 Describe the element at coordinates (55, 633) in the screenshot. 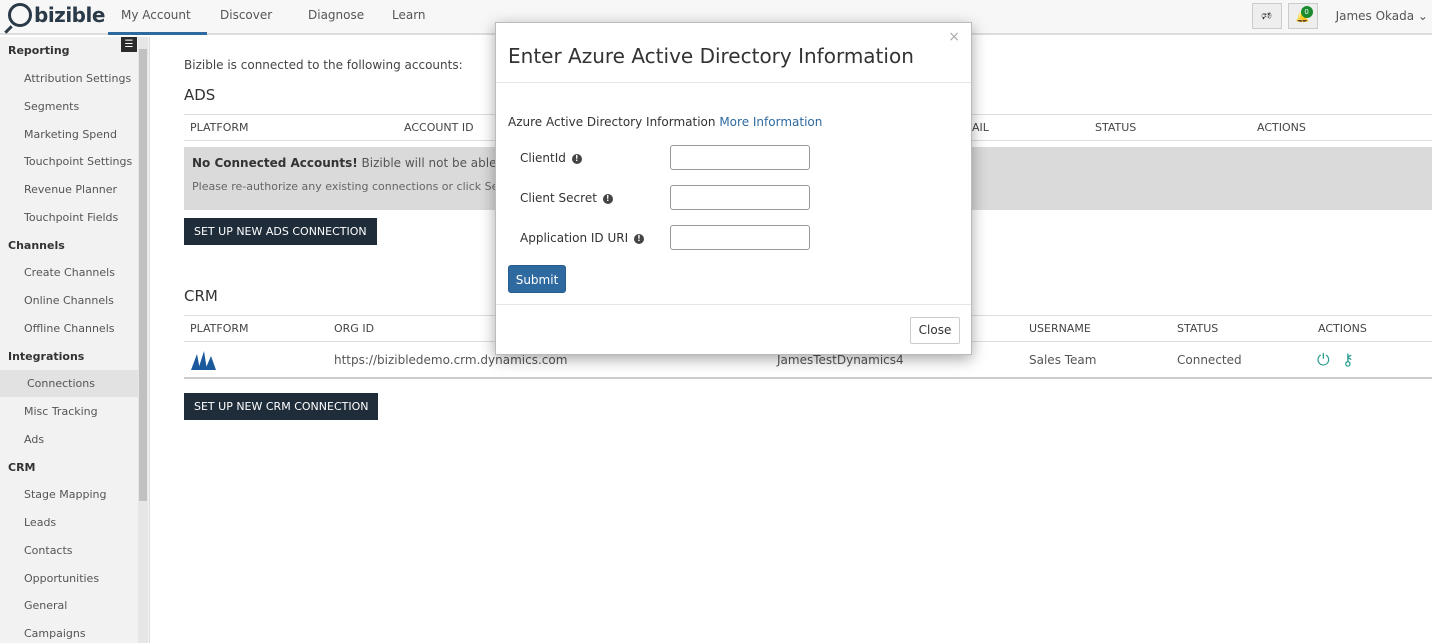

I see `sidebar-item-campaigns: Campaigns` at that location.